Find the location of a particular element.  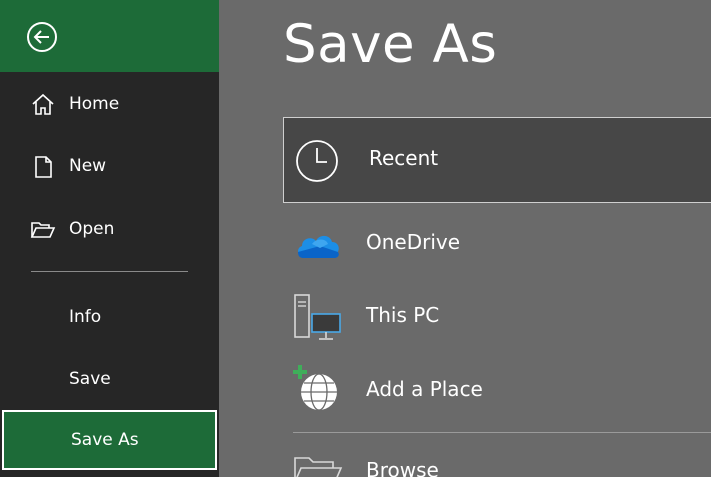

location-label: OneDrive is located at coordinates (413, 242).